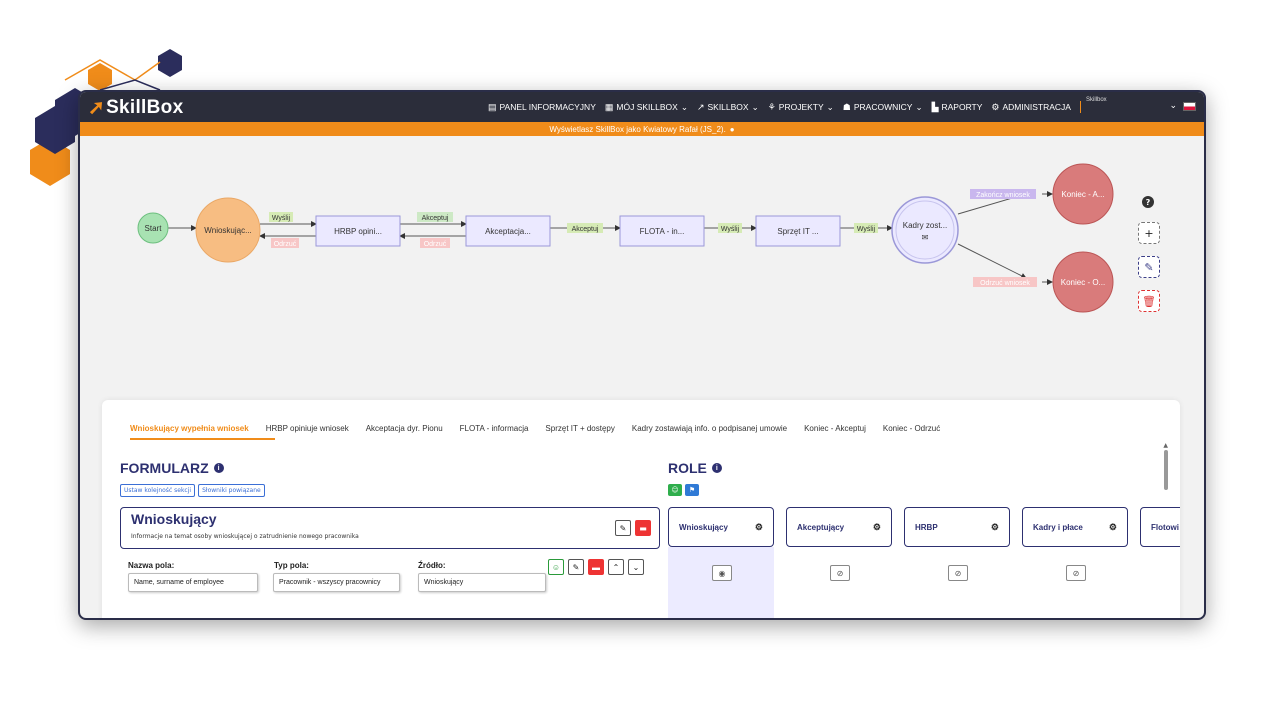 Image resolution: width=1280 pixels, height=720 pixels. I want to click on svg-text: Odrzuć wniosek, so click(1005, 283).